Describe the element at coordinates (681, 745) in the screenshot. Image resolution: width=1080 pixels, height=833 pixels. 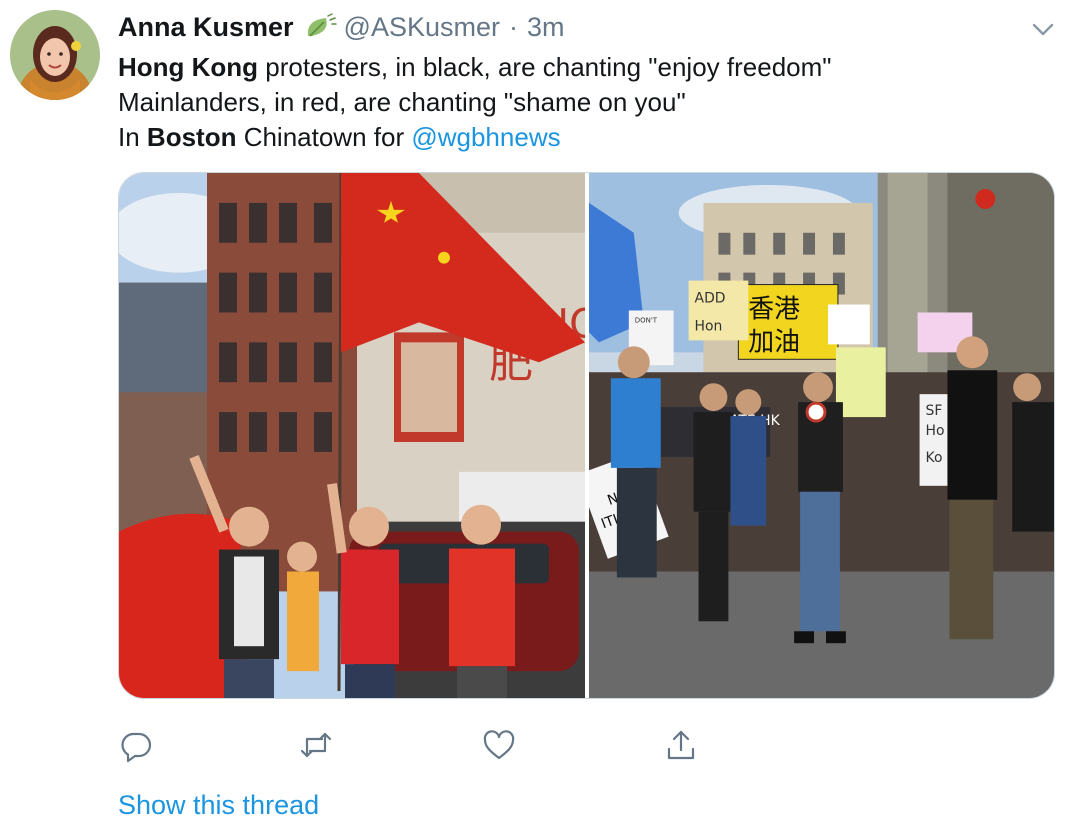
I see `share-icon` at that location.